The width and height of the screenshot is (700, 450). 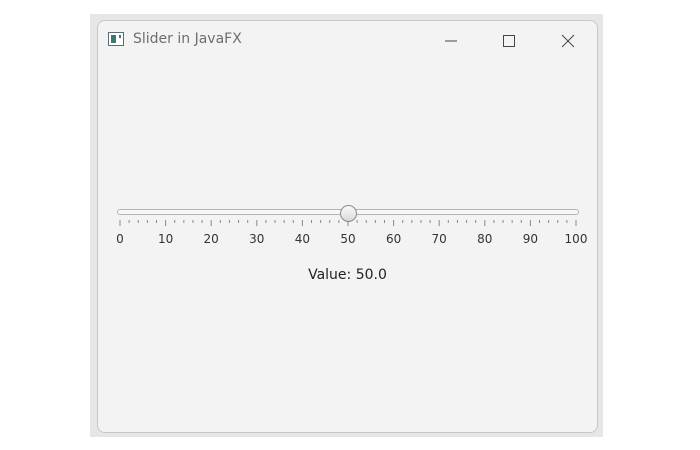 What do you see at coordinates (348, 213) in the screenshot?
I see `slider-thumb` at bounding box center [348, 213].